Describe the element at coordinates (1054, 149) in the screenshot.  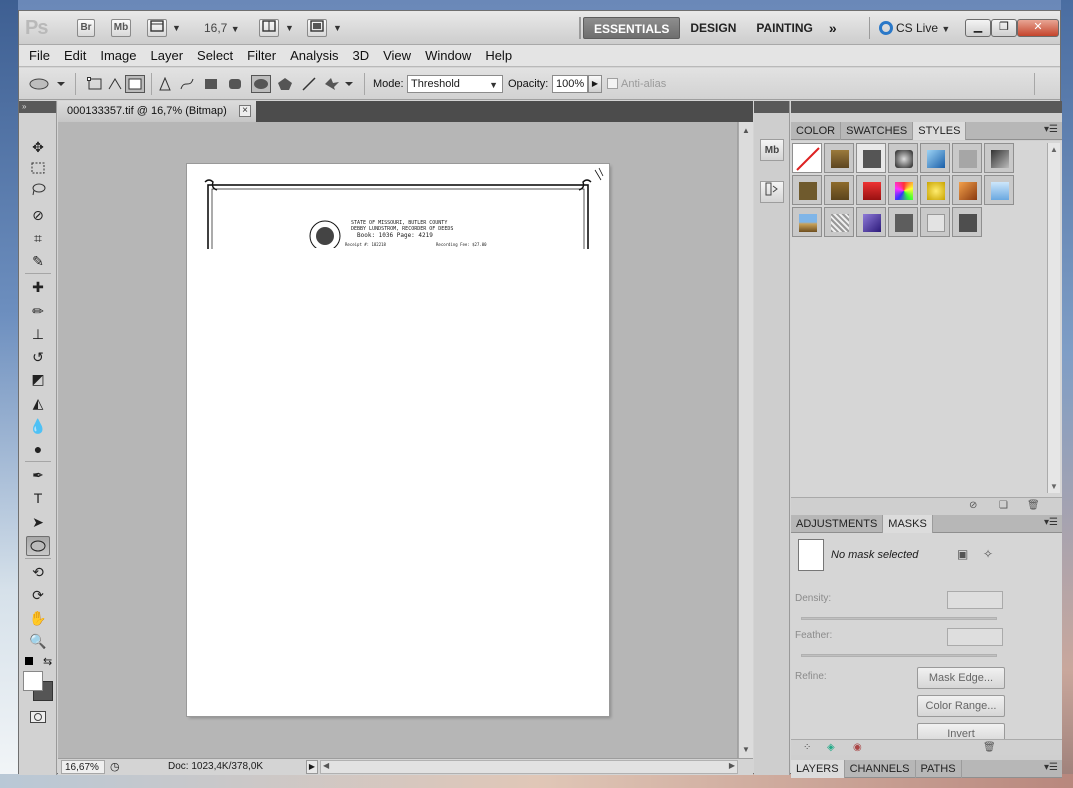
I see `scroll-up-icon: ▲` at that location.